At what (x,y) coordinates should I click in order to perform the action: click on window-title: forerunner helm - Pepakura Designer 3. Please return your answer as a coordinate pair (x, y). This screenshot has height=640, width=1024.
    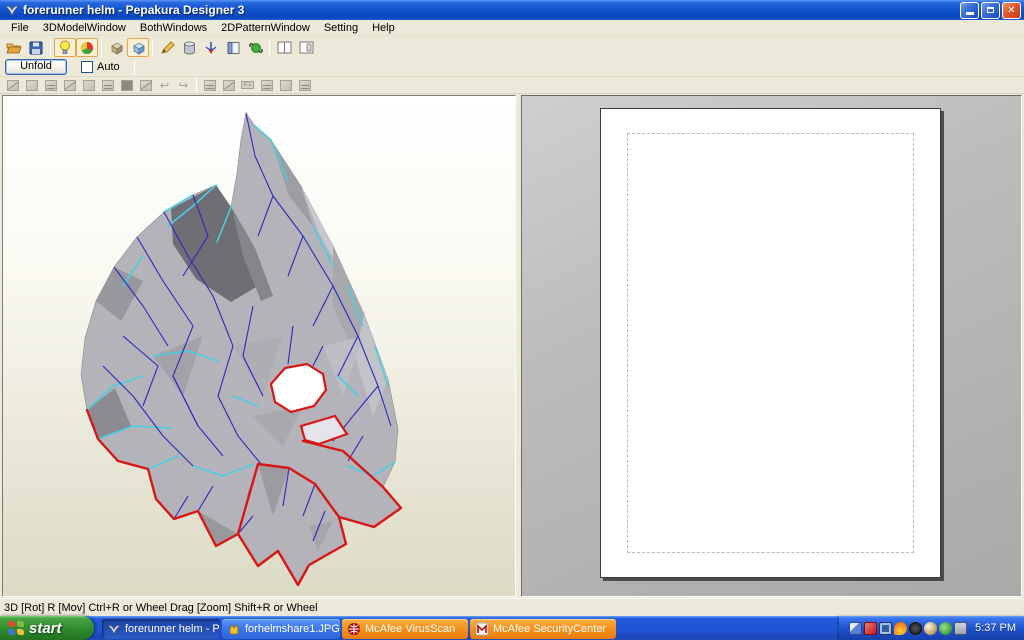
    Looking at the image, I should click on (134, 10).